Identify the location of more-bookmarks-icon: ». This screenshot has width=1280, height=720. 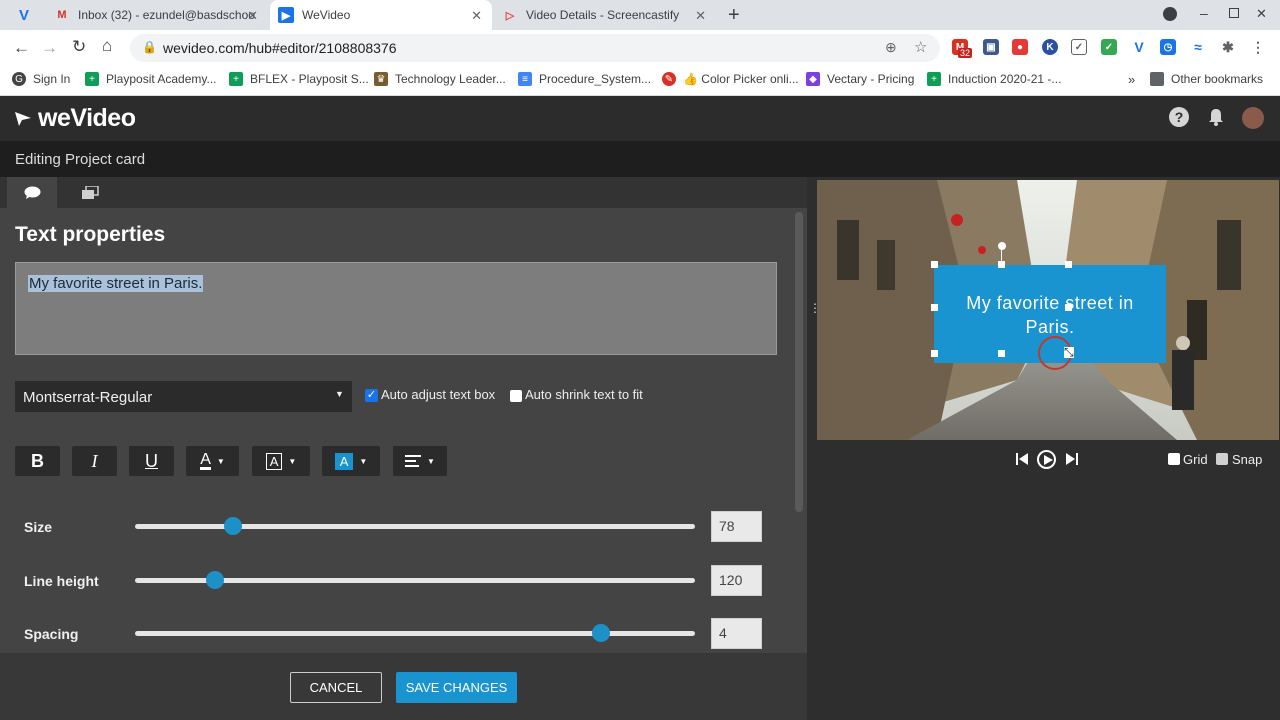
(1131, 79).